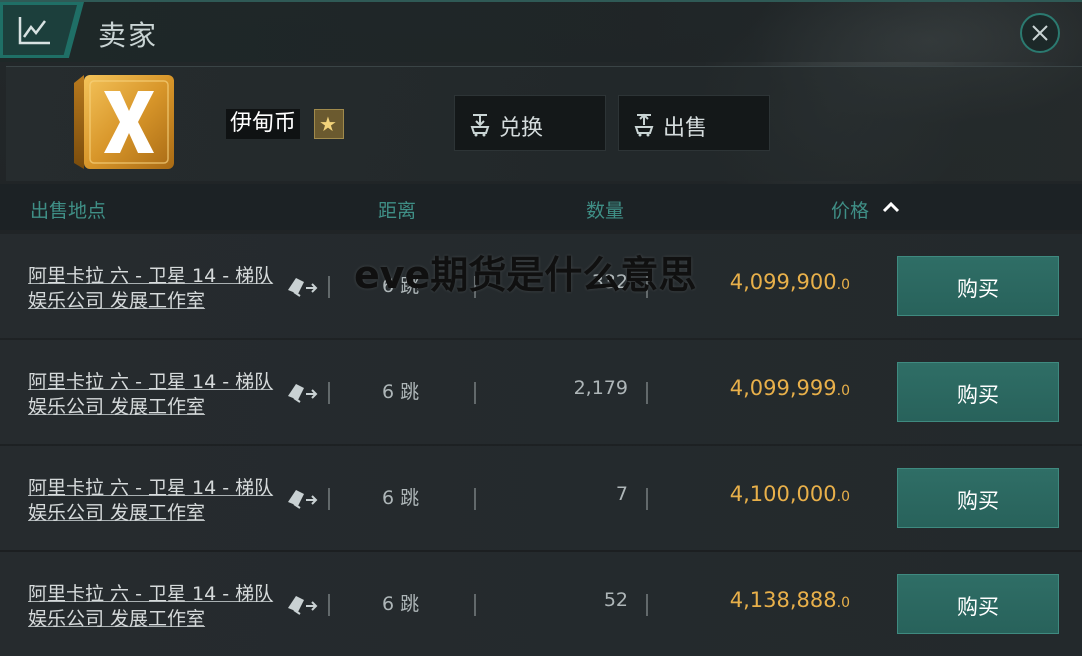 The image size is (1082, 656). What do you see at coordinates (263, 124) in the screenshot?
I see `item-name: 伊甸币` at bounding box center [263, 124].